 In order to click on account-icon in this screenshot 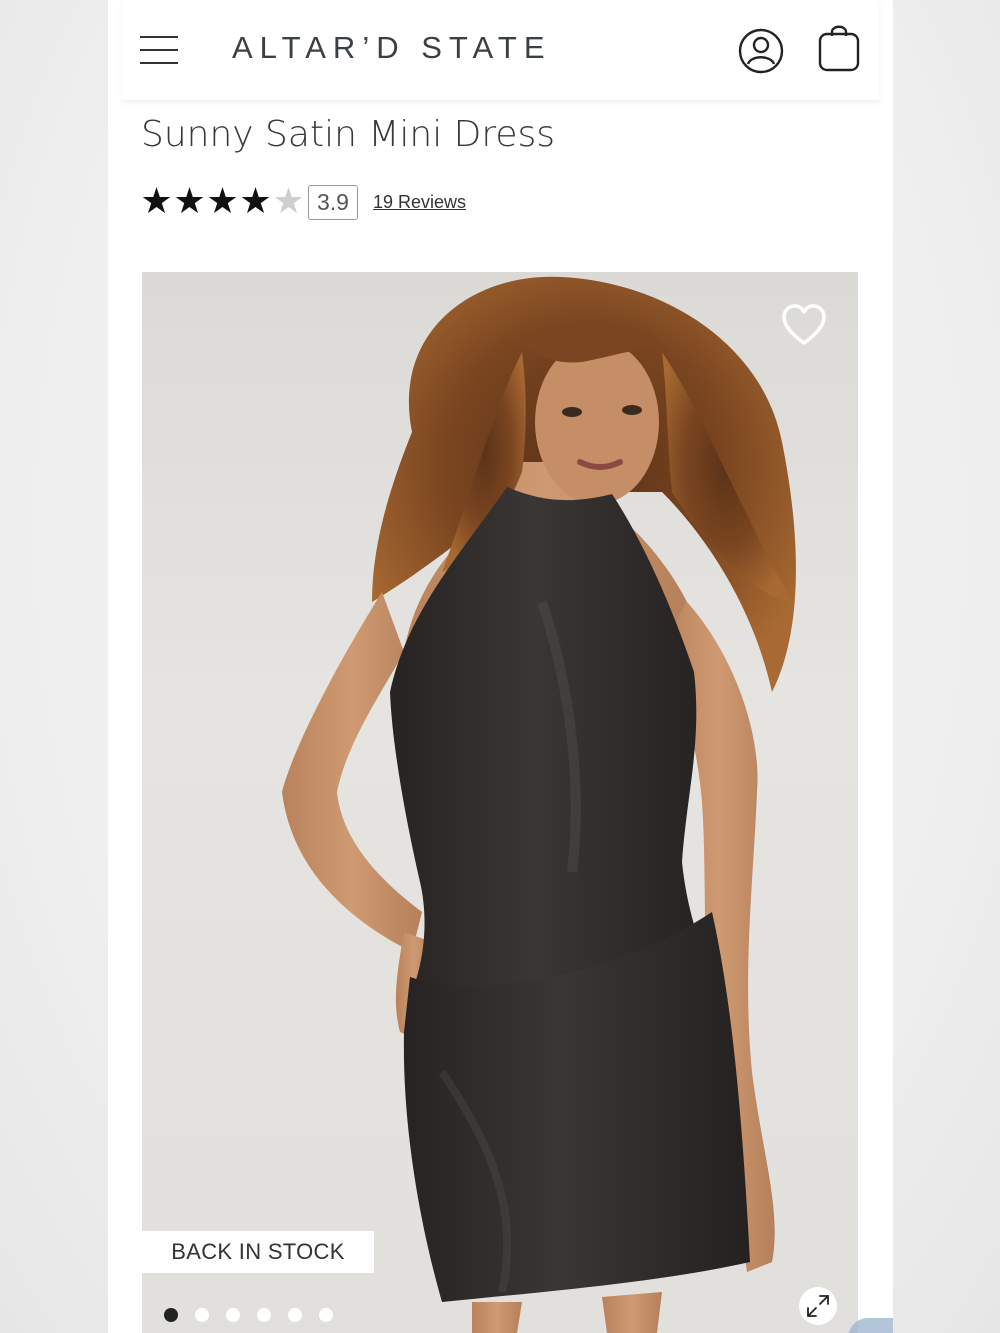, I will do `click(761, 51)`.